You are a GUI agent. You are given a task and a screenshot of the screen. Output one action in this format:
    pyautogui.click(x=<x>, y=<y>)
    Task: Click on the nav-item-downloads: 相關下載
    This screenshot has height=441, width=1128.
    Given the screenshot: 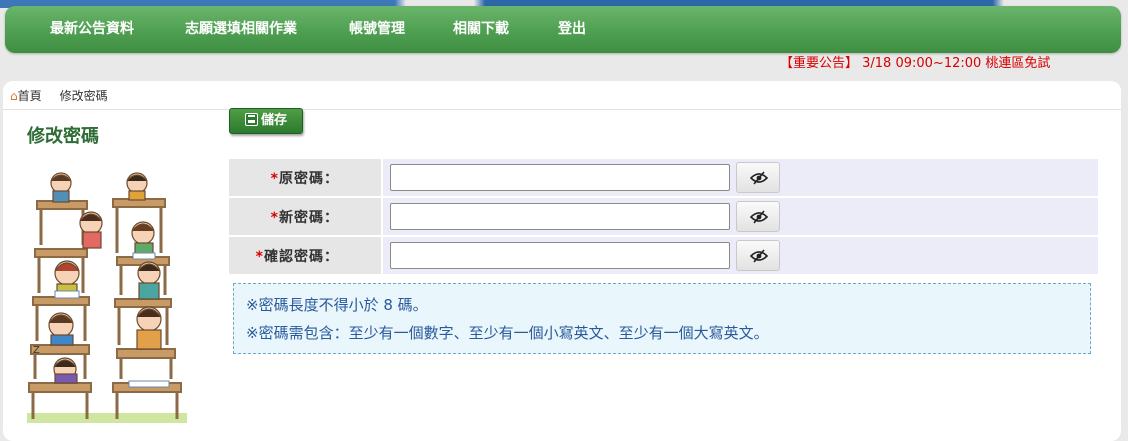 What is the action you would take?
    pyautogui.click(x=481, y=29)
    